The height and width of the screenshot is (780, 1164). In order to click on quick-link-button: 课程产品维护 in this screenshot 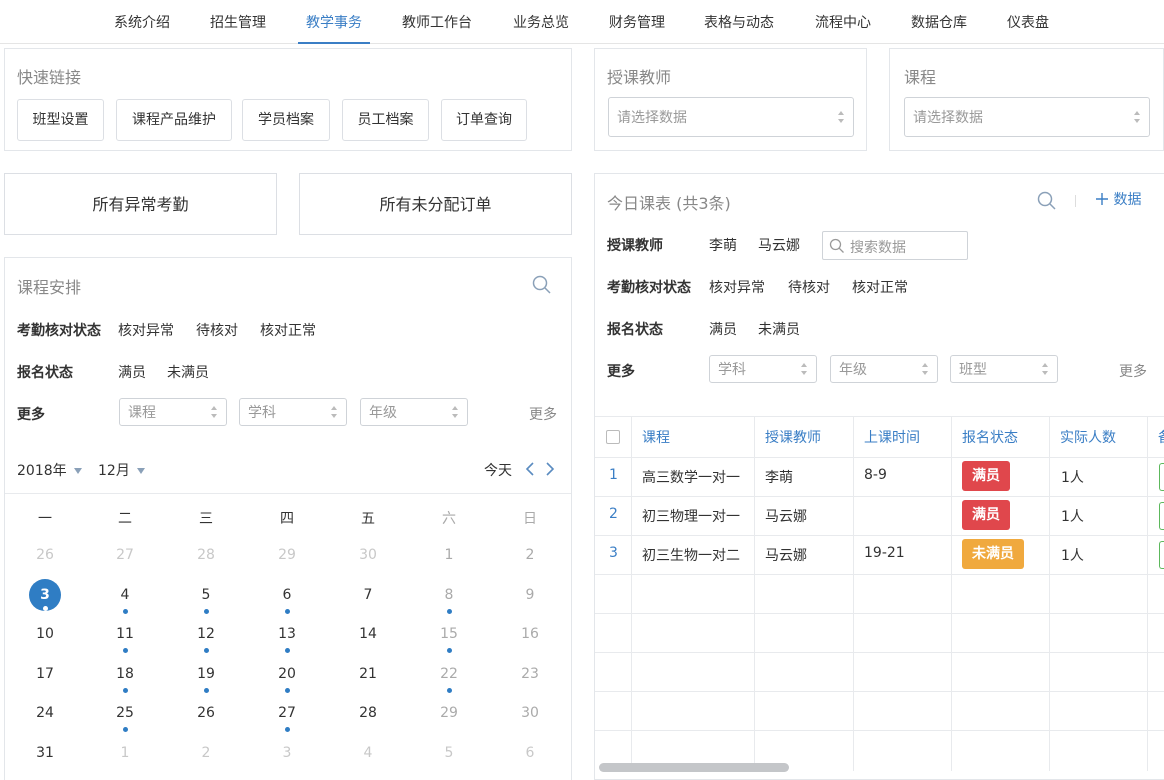, I will do `click(174, 120)`.